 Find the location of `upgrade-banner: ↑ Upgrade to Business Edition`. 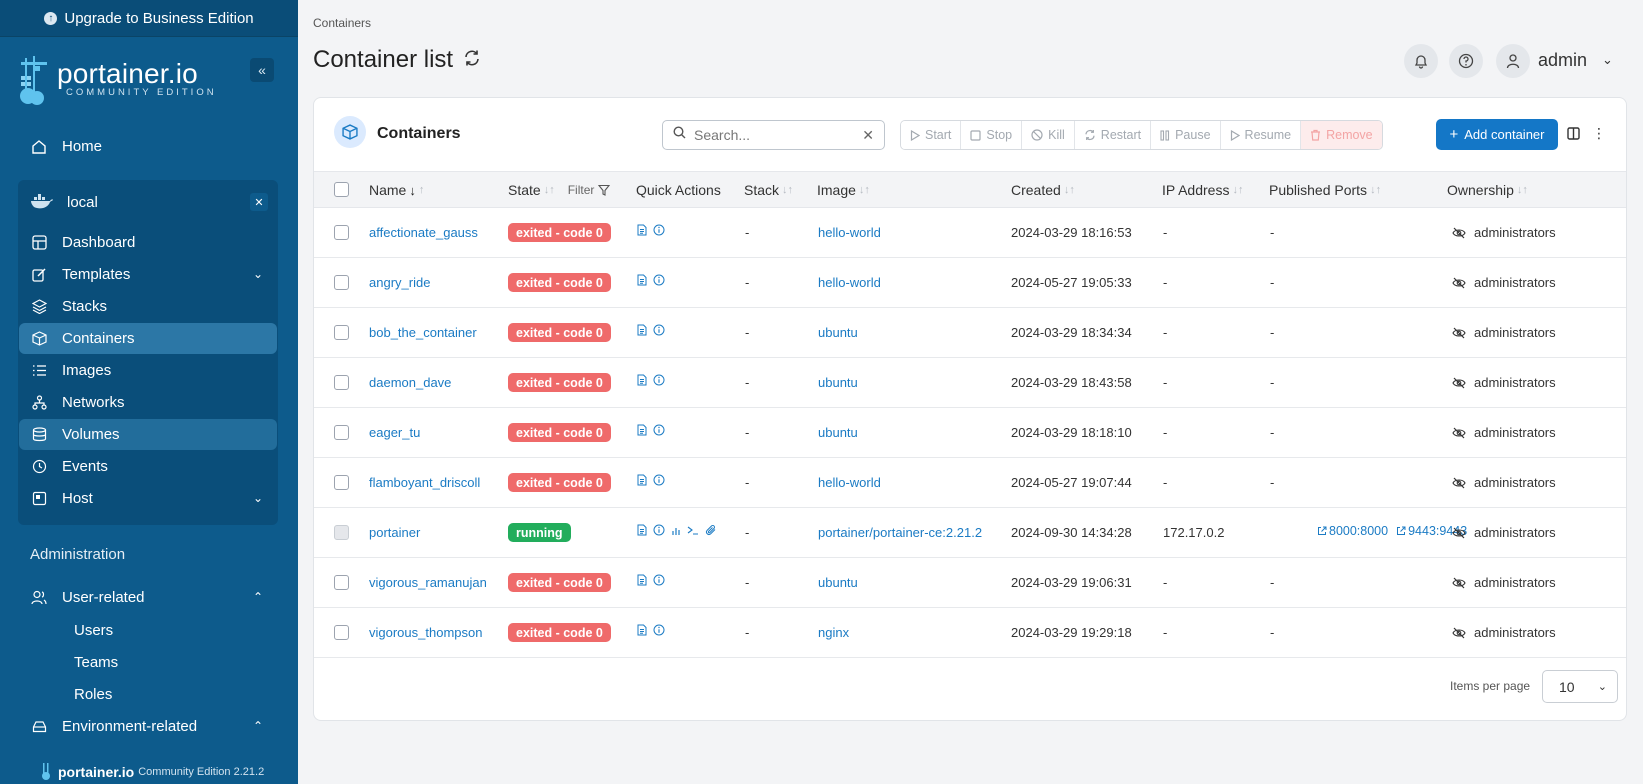

upgrade-banner: ↑ Upgrade to Business Edition is located at coordinates (149, 18).